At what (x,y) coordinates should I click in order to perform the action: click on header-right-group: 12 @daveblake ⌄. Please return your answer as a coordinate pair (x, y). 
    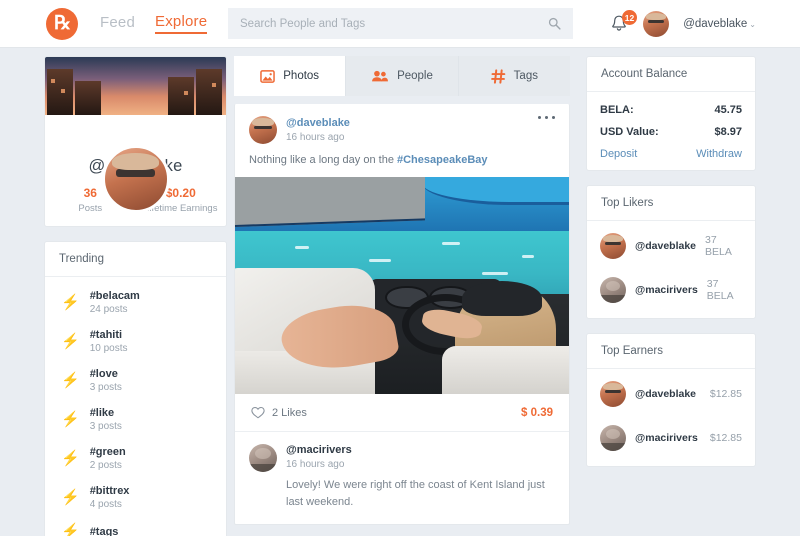
    Looking at the image, I should click on (682, 24).